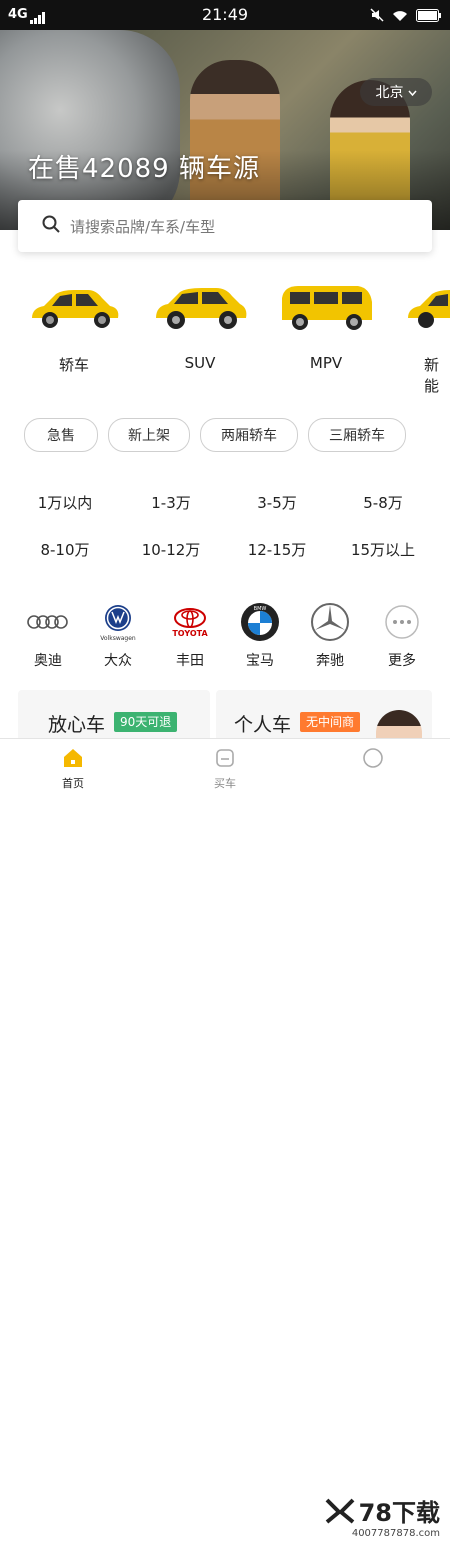  What do you see at coordinates (171, 502) in the screenshot?
I see `price-filter: 1-3万` at bounding box center [171, 502].